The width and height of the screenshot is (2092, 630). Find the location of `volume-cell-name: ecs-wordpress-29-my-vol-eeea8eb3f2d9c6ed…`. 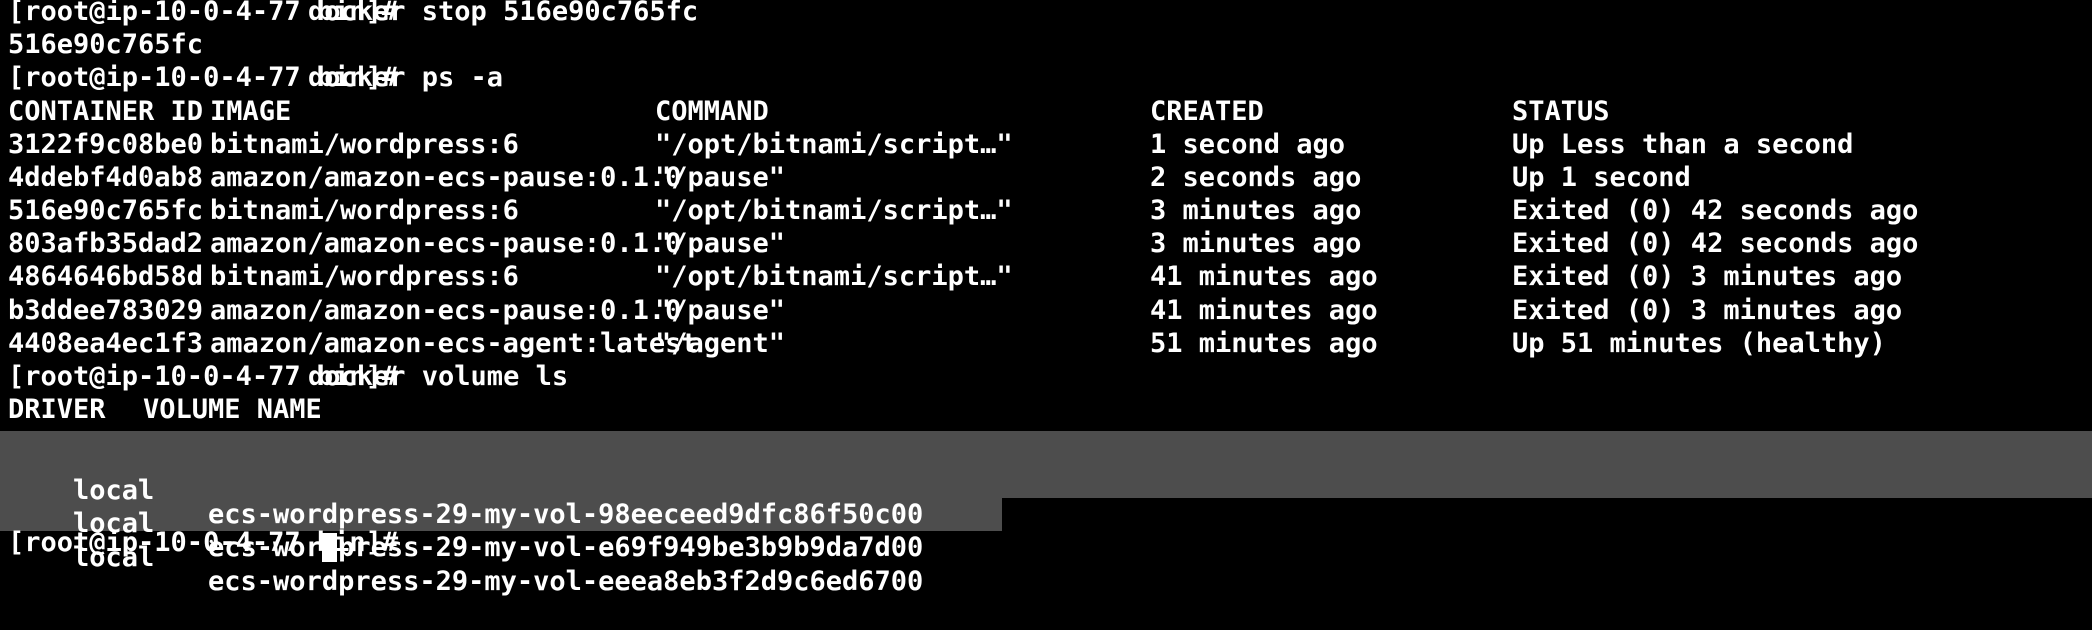

volume-cell-name: ecs-wordpress-29-my-vol-eeea8eb3f2d9c6ed… is located at coordinates (566, 581).